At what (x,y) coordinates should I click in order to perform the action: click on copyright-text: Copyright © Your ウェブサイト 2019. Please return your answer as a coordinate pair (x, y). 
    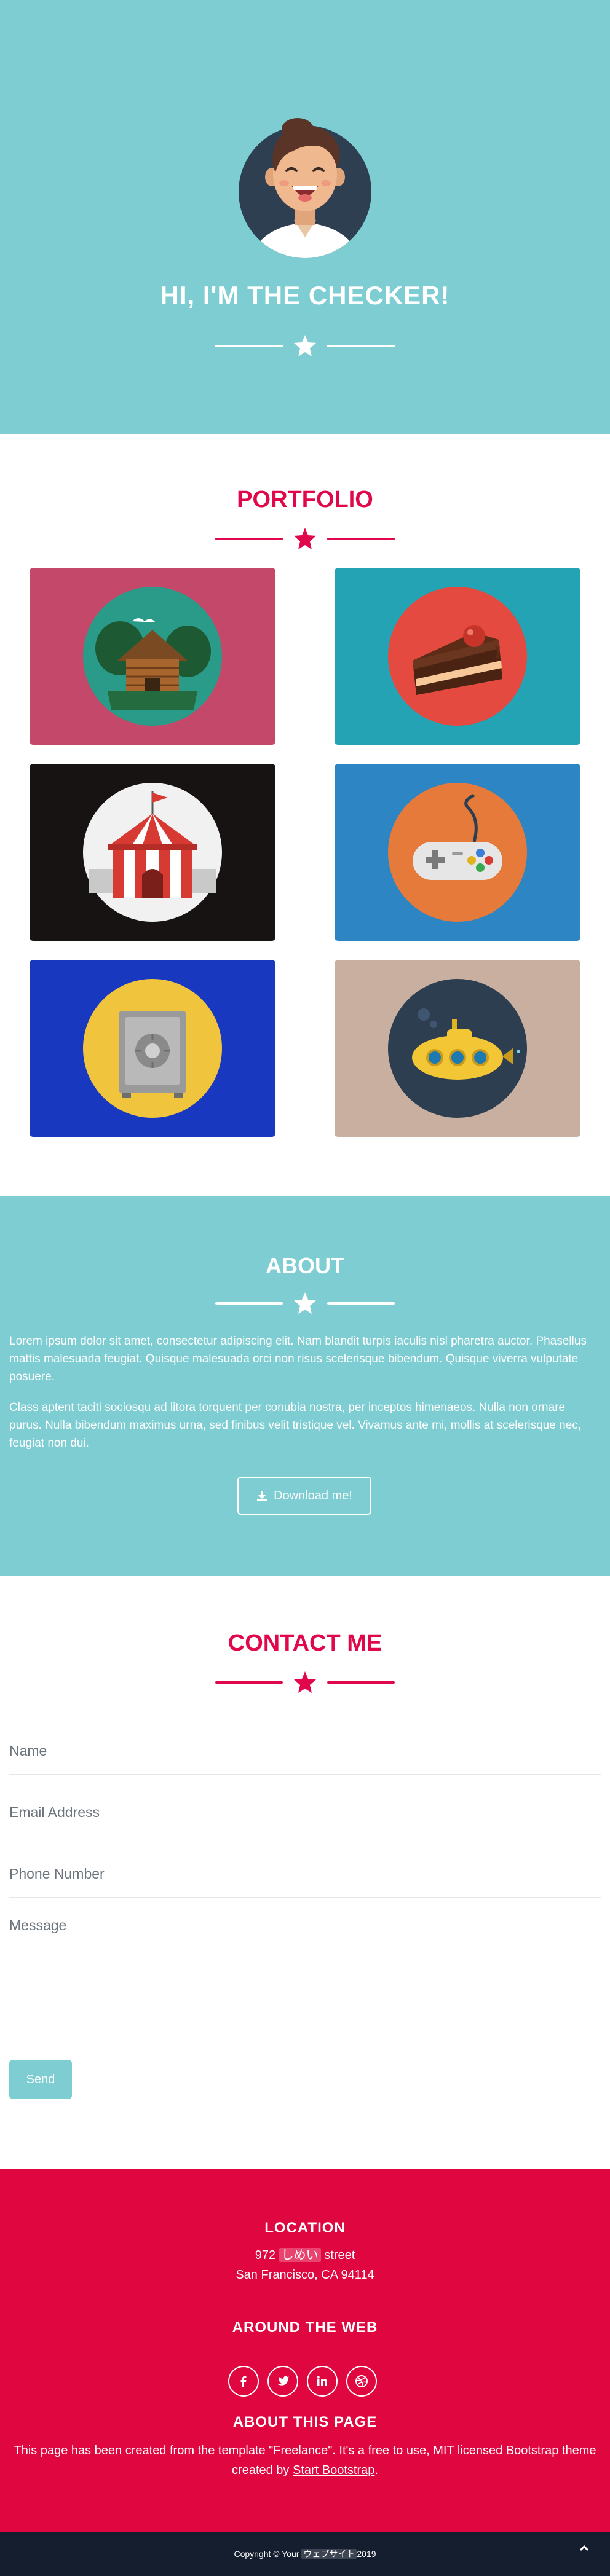
    Looking at the image, I should click on (305, 2554).